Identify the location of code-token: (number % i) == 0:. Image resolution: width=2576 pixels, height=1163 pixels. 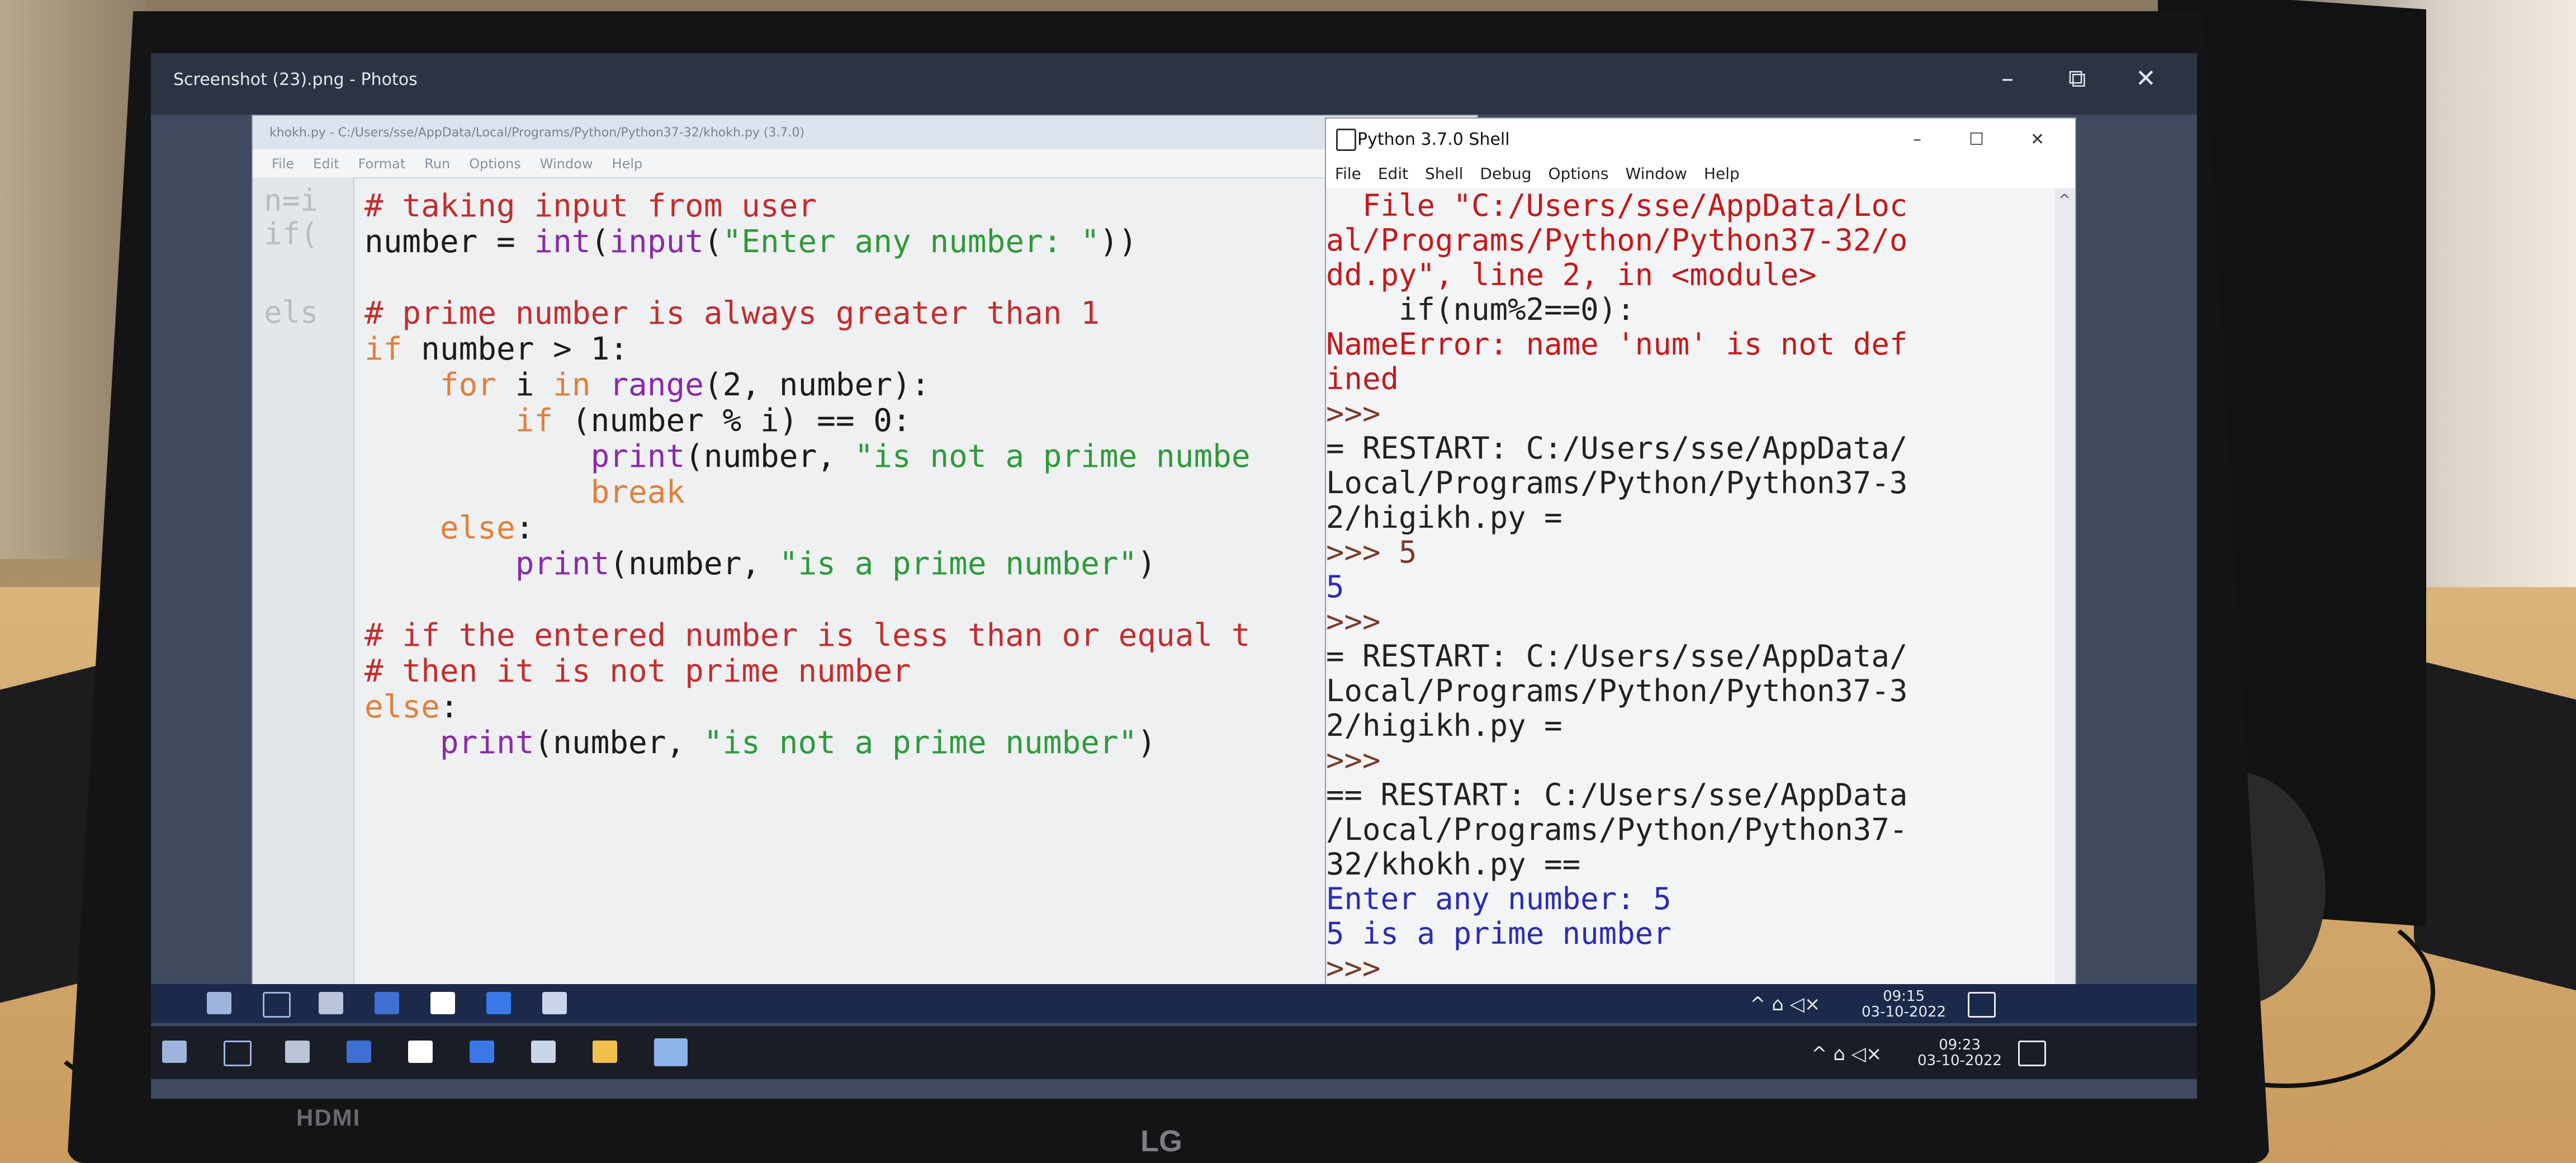
(732, 421).